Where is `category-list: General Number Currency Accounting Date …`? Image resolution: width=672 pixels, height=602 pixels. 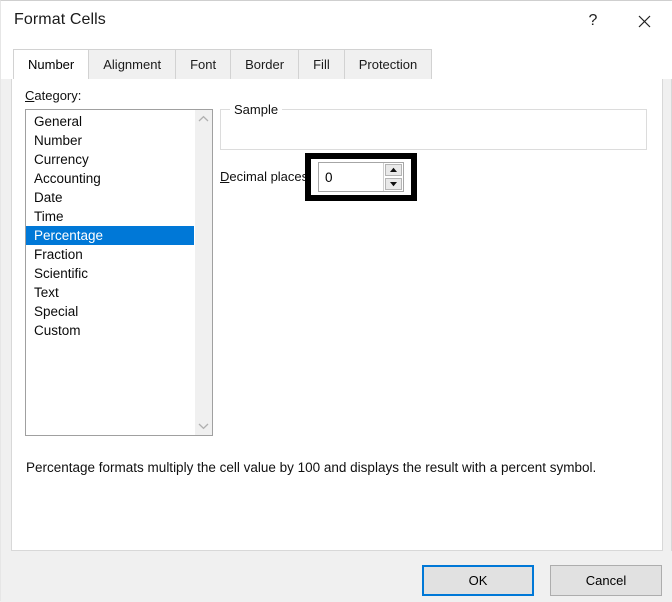 category-list: General Number Currency Accounting Date … is located at coordinates (110, 226).